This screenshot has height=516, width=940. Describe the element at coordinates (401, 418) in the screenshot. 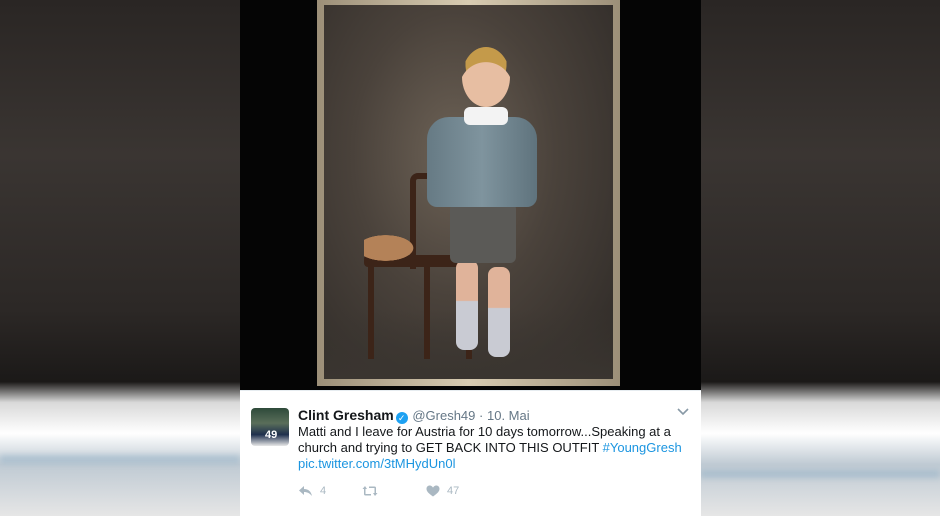

I see `verified-badge-icon: ✓` at that location.